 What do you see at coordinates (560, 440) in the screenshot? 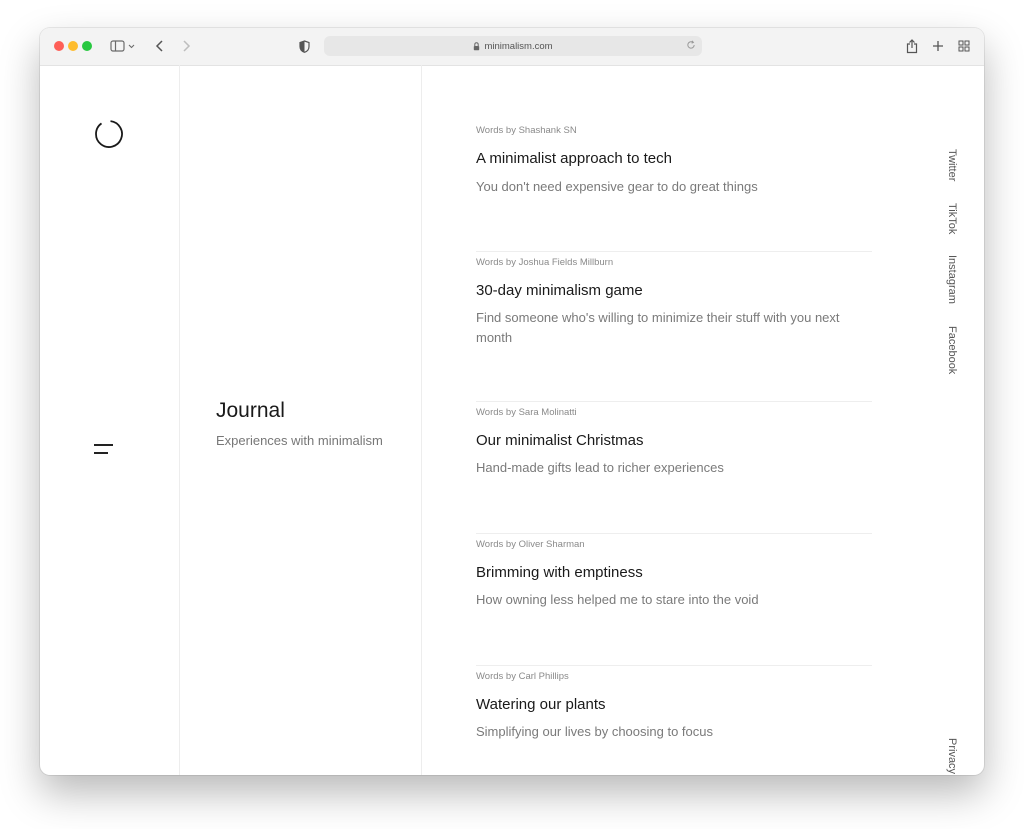
I see `article-title: Our minimalist Christmas` at bounding box center [560, 440].